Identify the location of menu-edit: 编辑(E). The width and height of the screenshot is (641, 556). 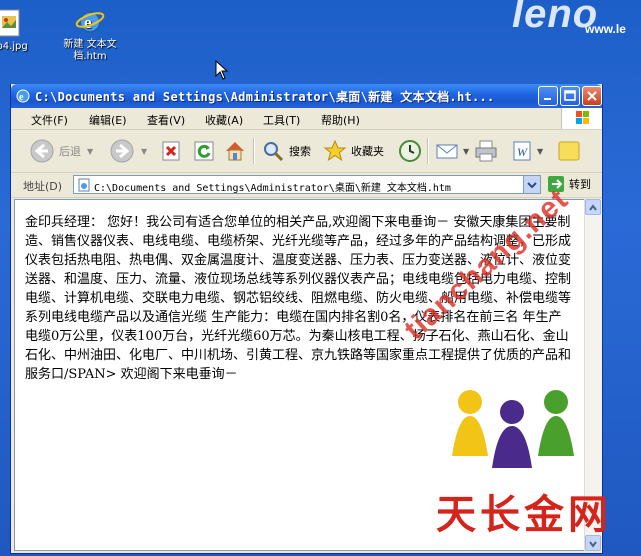
(108, 120).